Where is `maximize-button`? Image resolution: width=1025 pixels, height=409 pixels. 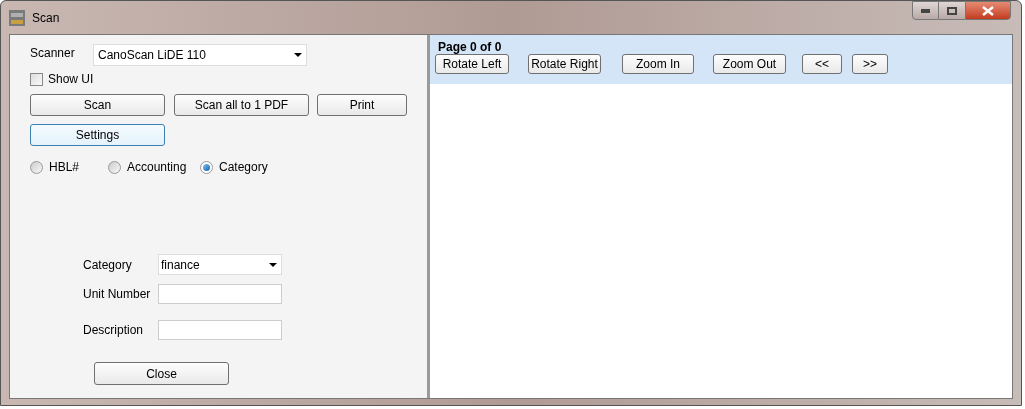 maximize-button is located at coordinates (952, 10).